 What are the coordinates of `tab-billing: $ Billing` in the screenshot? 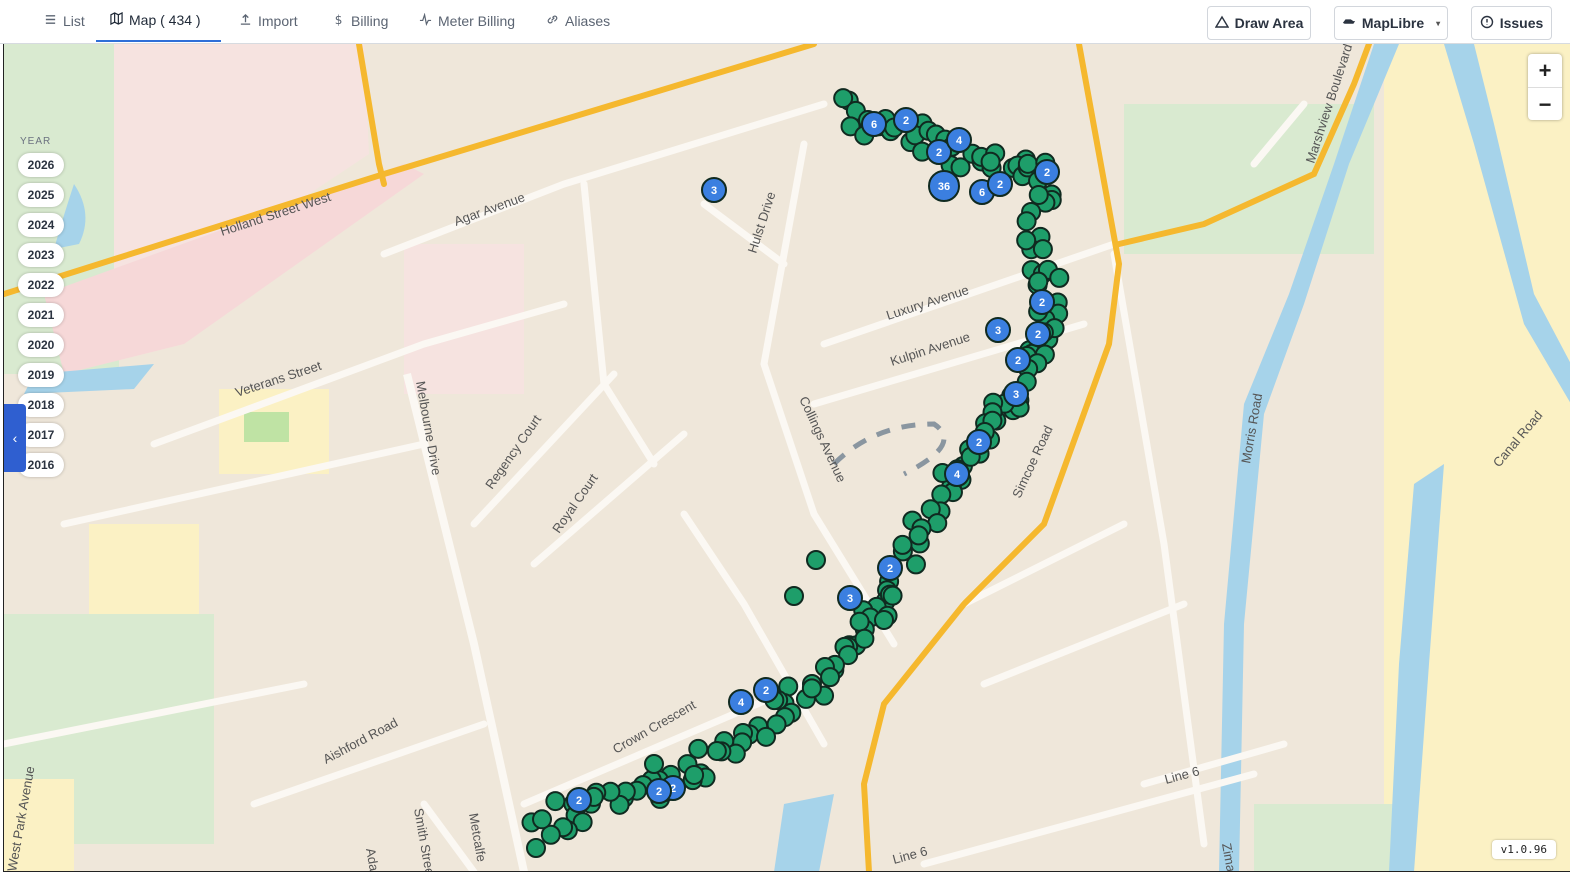 It's located at (360, 21).